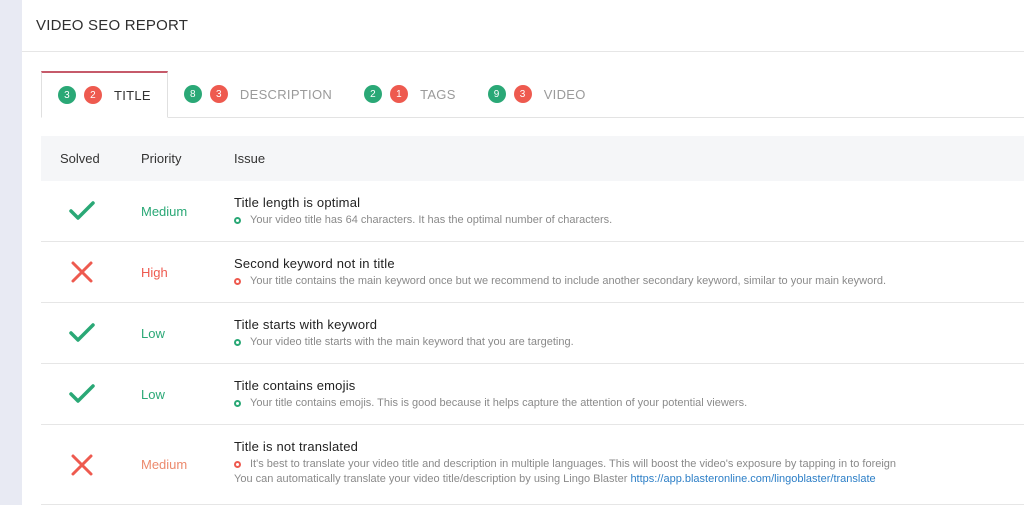 This screenshot has height=505, width=1024. Describe the element at coordinates (161, 158) in the screenshot. I see `column-header-priority: Priority` at that location.